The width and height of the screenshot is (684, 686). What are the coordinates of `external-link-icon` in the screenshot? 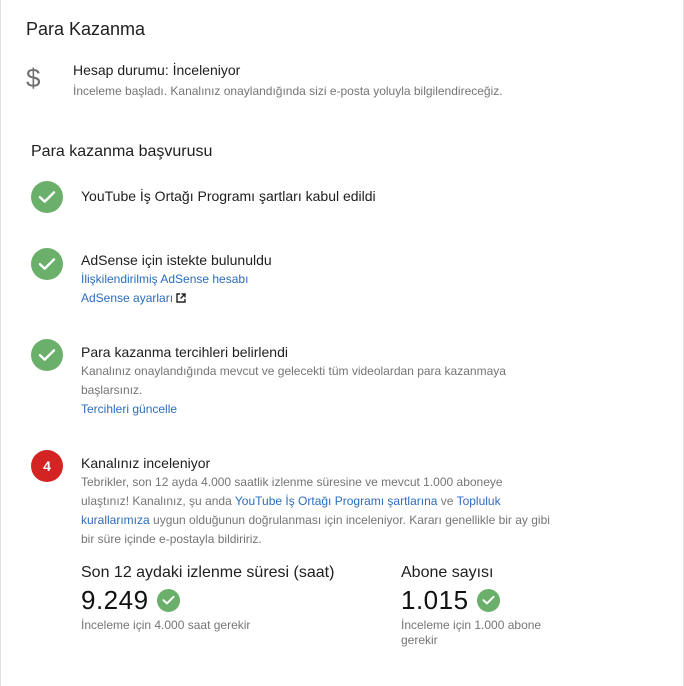 It's located at (181, 299).